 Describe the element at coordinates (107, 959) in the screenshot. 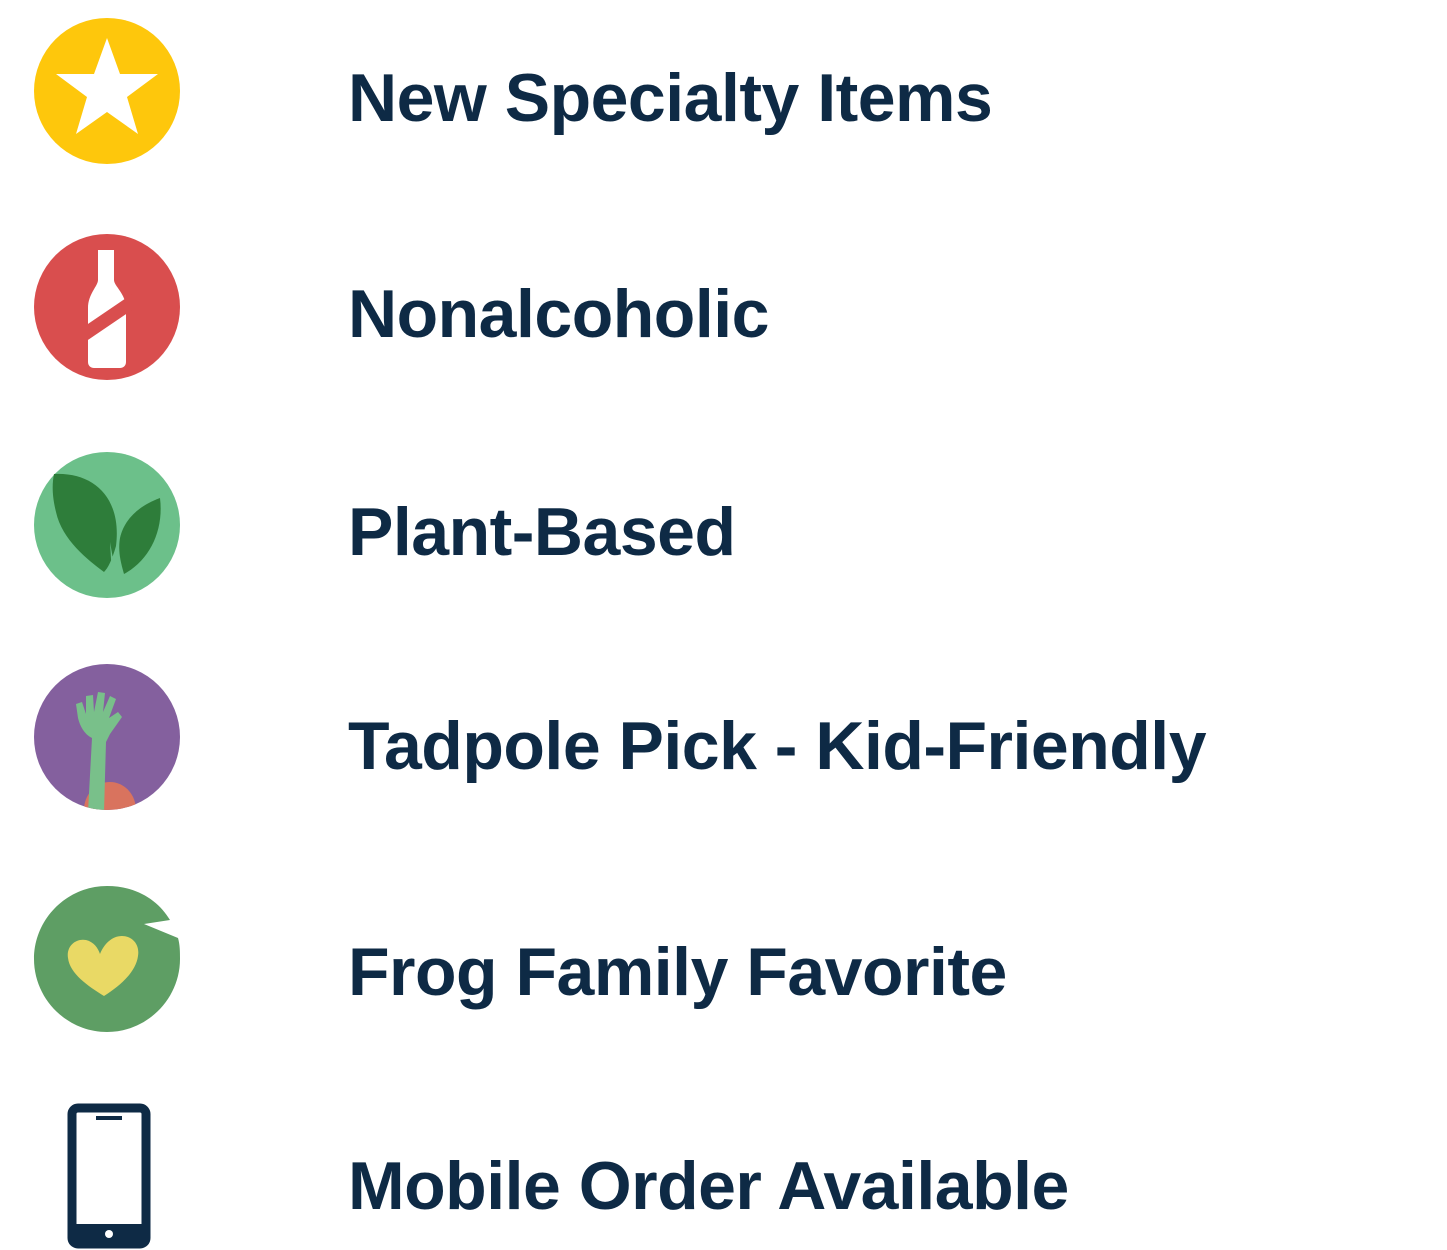

I see `lily-pad-heart-icon` at that location.